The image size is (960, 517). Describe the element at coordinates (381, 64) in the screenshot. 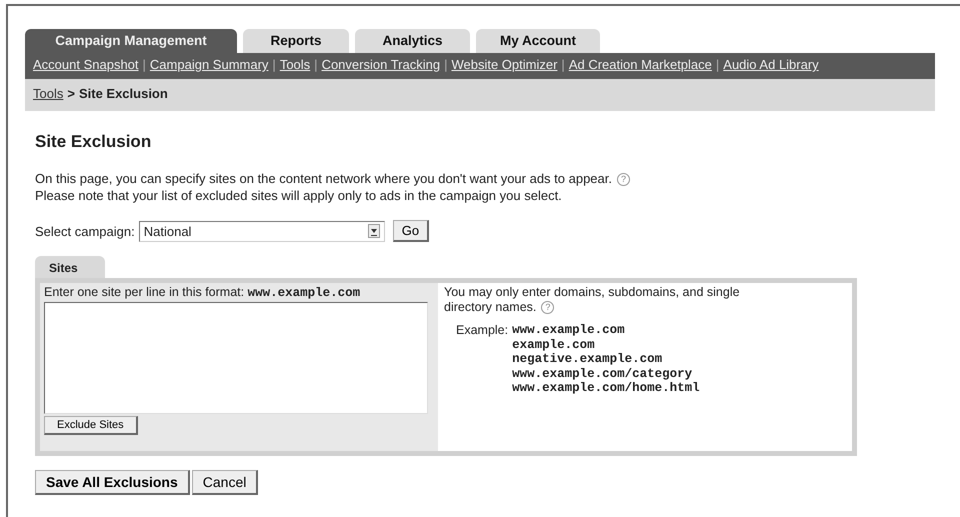

I see `nav-link: Conversion Tracking` at that location.